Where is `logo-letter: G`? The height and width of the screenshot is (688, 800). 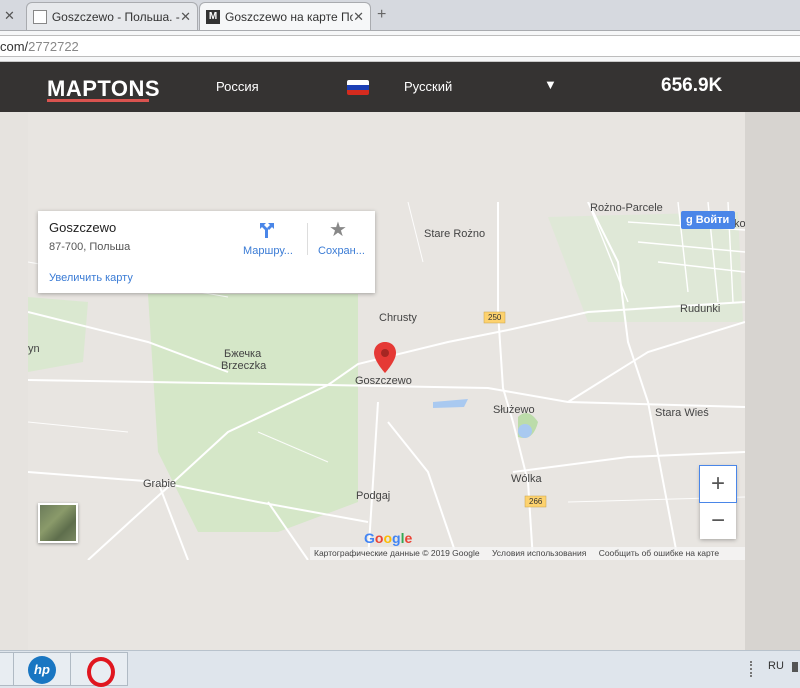
logo-letter: G is located at coordinates (369, 538).